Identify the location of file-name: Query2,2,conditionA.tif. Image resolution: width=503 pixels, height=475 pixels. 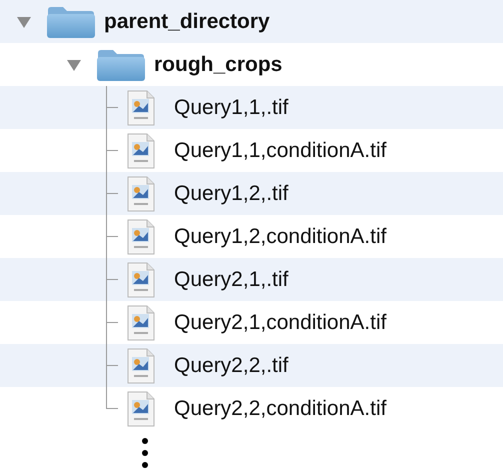
(280, 408).